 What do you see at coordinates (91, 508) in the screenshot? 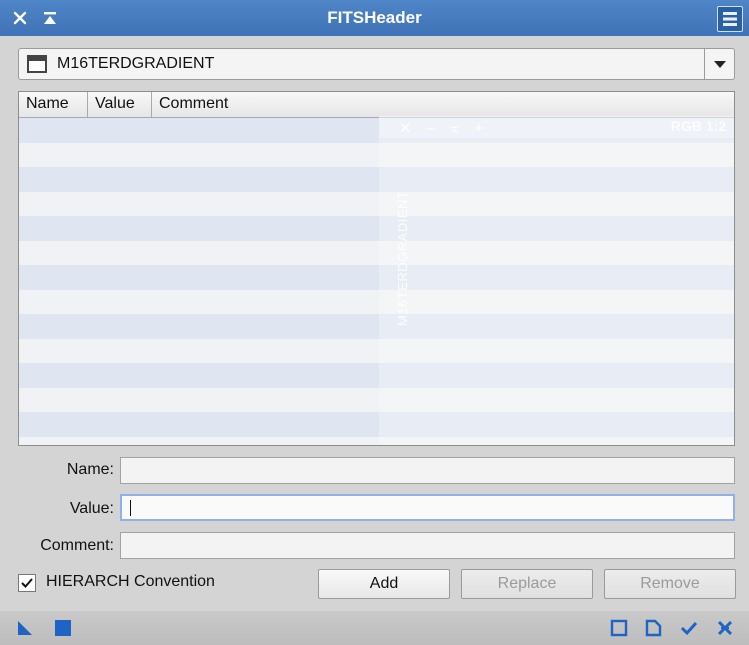
I see `value-label: Value:` at bounding box center [91, 508].